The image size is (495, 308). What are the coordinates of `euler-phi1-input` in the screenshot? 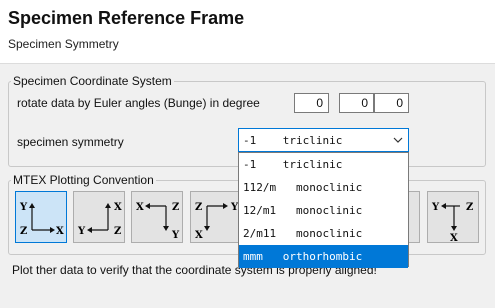 It's located at (311, 103).